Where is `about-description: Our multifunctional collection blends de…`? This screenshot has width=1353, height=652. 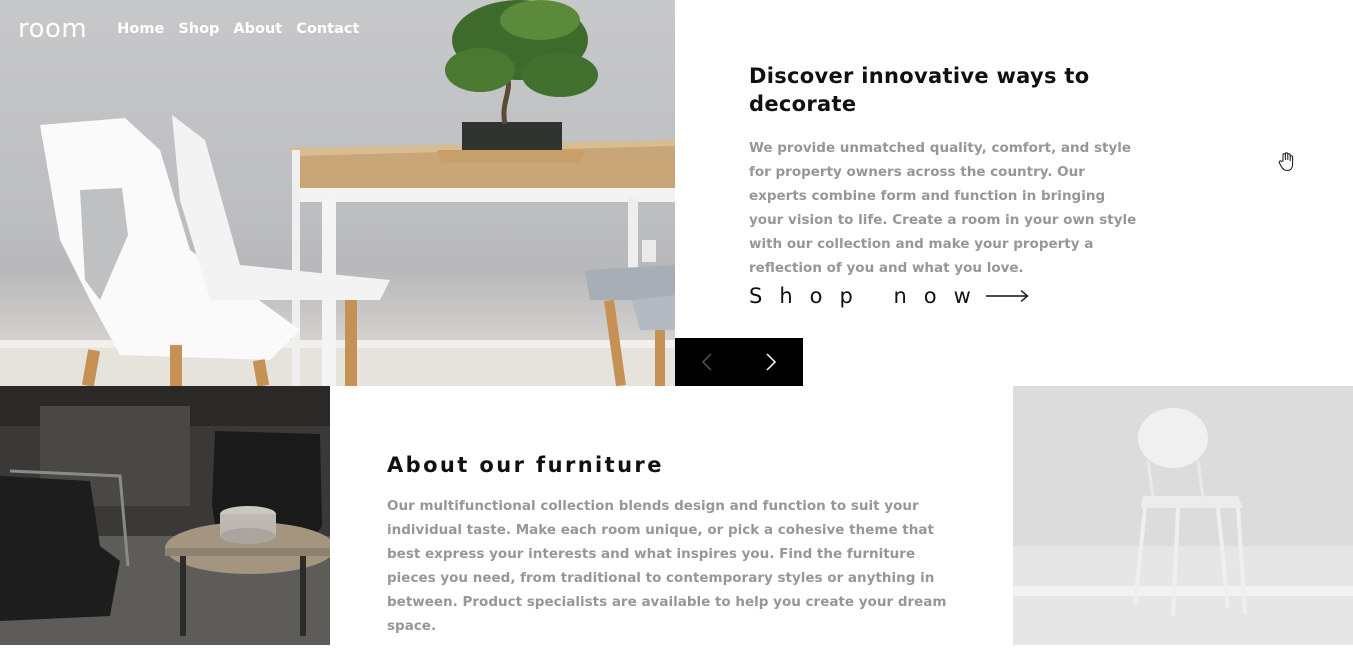
about-description: Our multifunctional collection blends de… is located at coordinates (667, 566).